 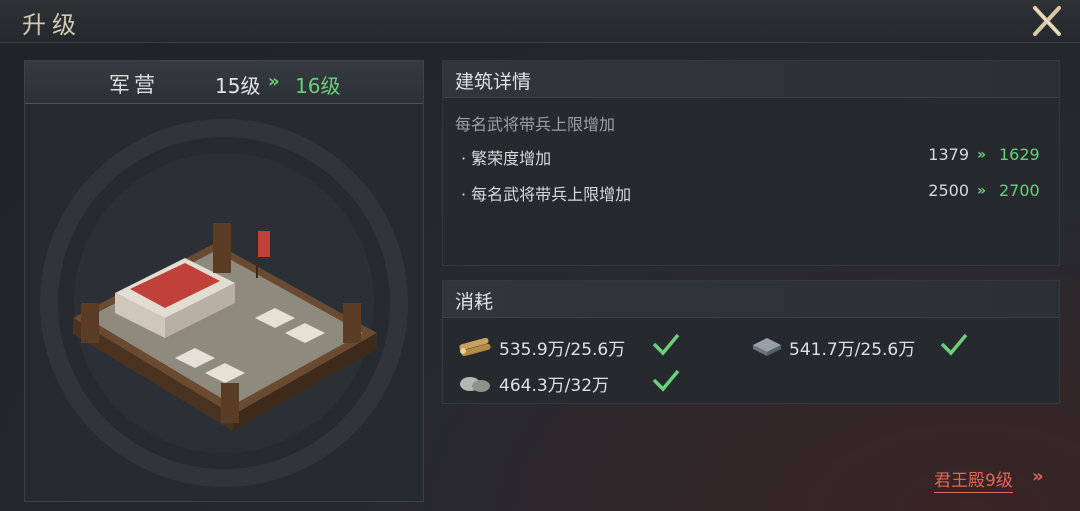 What do you see at coordinates (474, 302) in the screenshot?
I see `cost-title: 消耗` at bounding box center [474, 302].